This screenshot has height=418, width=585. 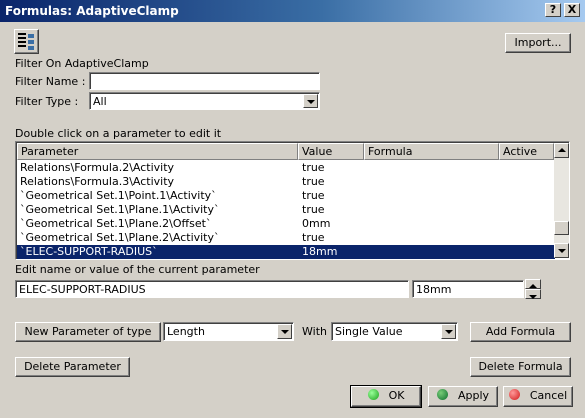 What do you see at coordinates (286, 224) in the screenshot?
I see `table-row: `Geometrical Set.1\Plane.2\Offset` 0mm` at bounding box center [286, 224].